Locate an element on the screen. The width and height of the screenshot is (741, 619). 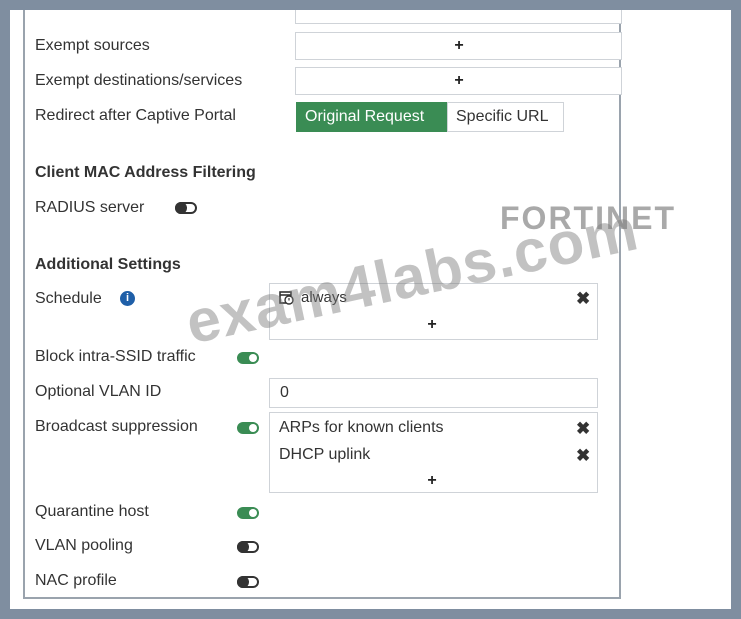
nac-profile-toggle is located at coordinates (248, 582).